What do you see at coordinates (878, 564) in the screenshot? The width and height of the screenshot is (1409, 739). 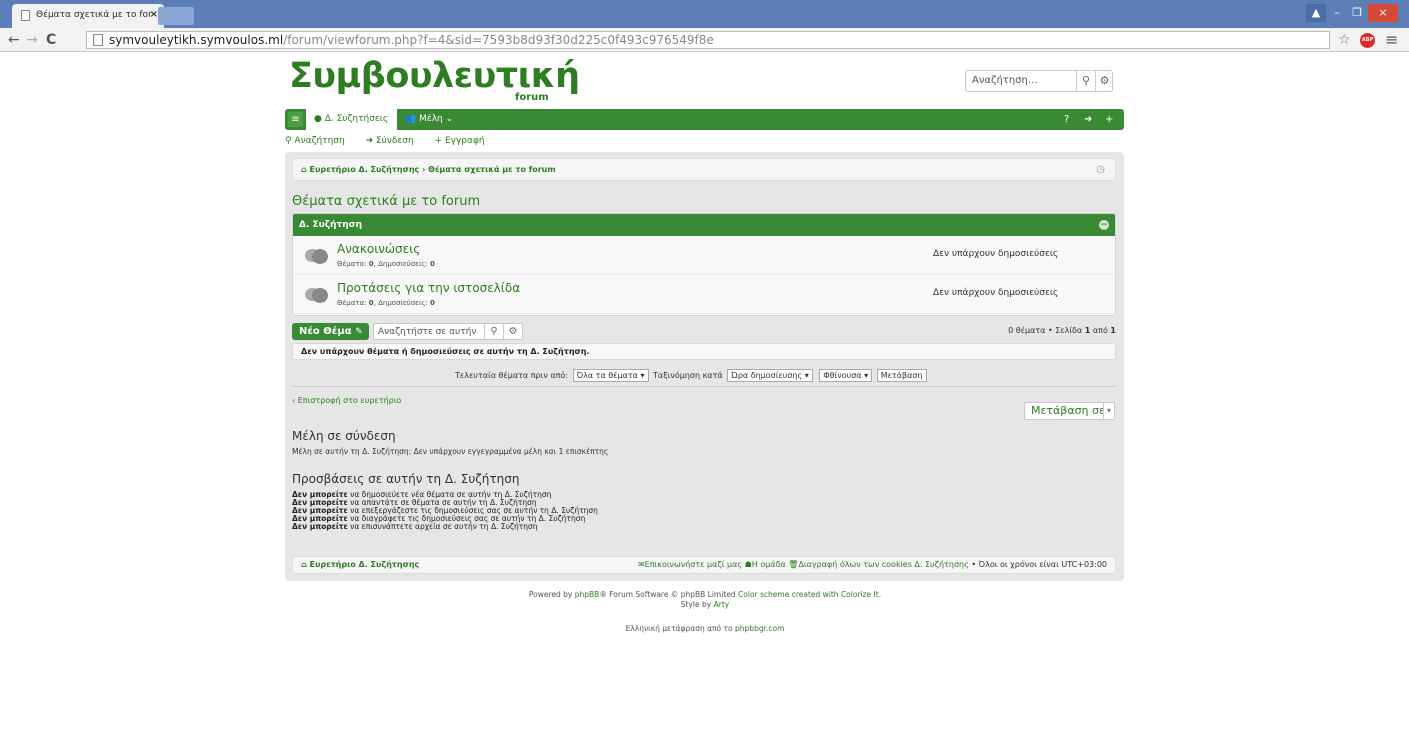 I see `delete-cookies-link: 🗑Διαγραφή όλων των cookies Δ. Συζήτησης` at bounding box center [878, 564].